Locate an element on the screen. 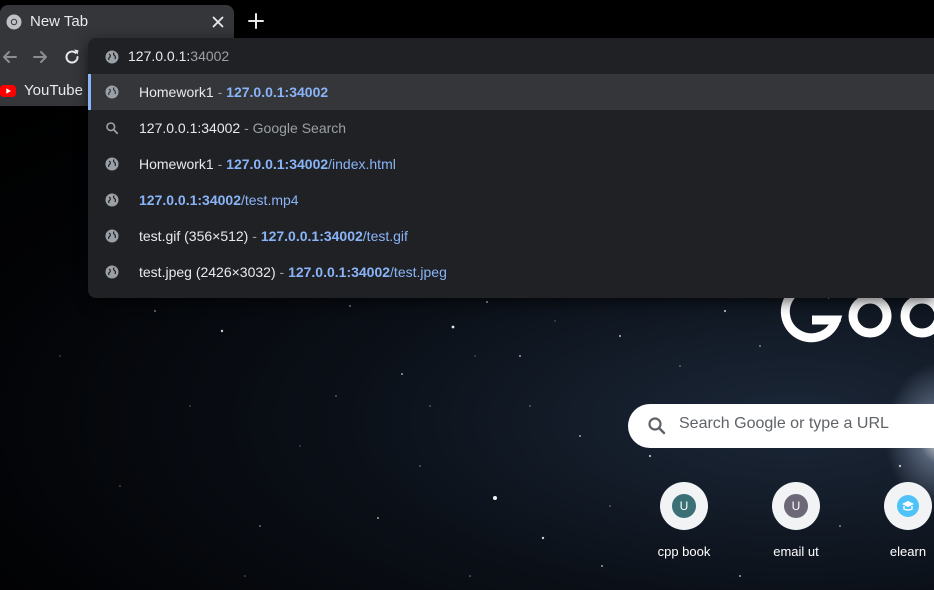  shortcut-label: cpp book is located at coordinates (684, 551).